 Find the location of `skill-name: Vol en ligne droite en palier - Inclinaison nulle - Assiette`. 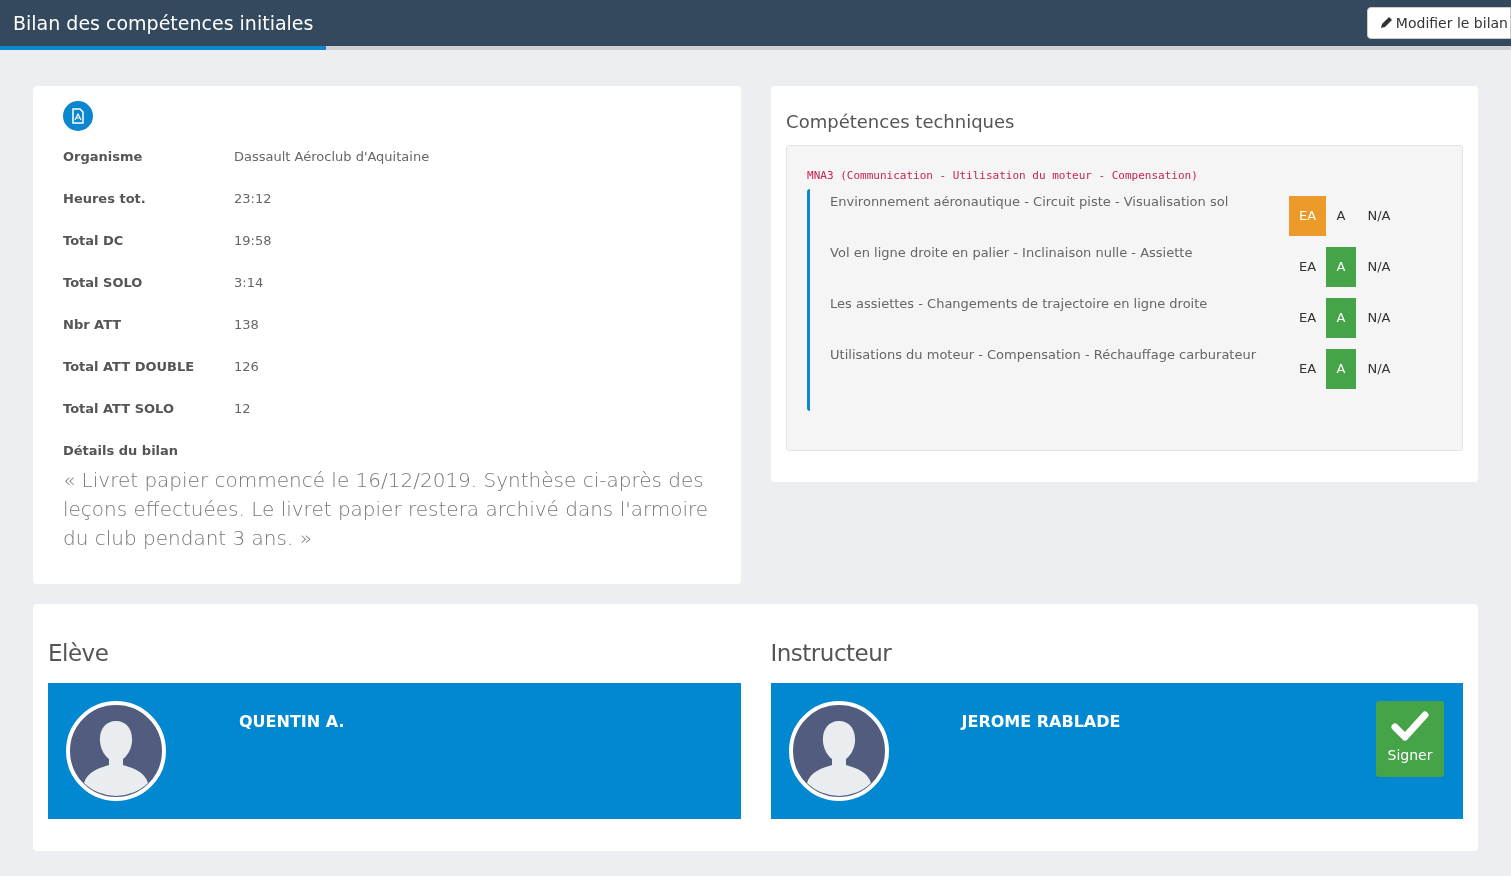

skill-name: Vol en ligne droite en palier - Inclinaison nulle - Assiette is located at coordinates (1011, 252).